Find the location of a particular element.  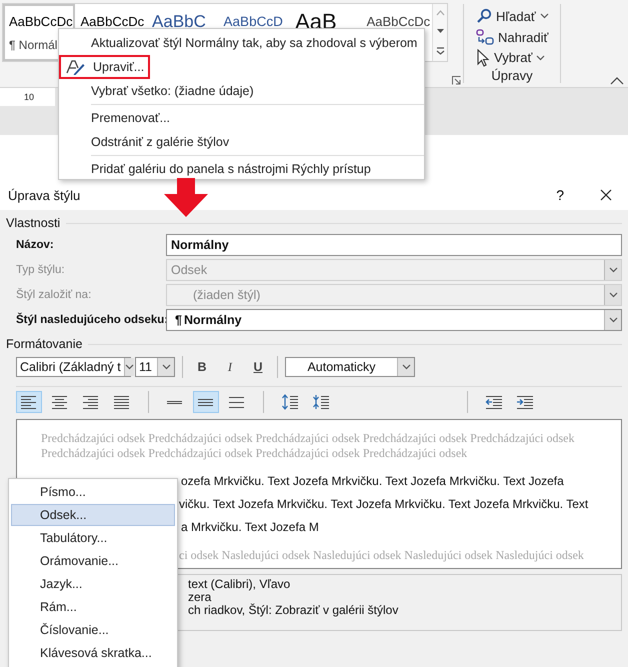

description-text: zera is located at coordinates (200, 597).